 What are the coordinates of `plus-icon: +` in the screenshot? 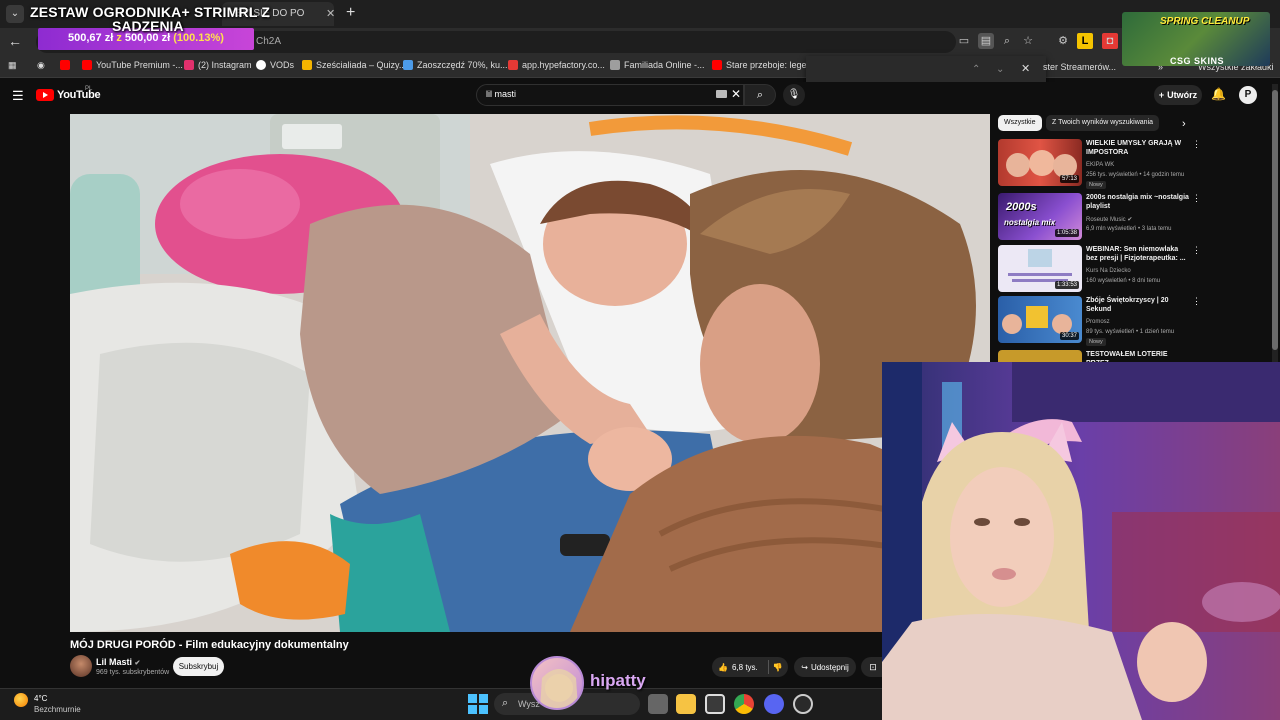 It's located at (1161, 95).